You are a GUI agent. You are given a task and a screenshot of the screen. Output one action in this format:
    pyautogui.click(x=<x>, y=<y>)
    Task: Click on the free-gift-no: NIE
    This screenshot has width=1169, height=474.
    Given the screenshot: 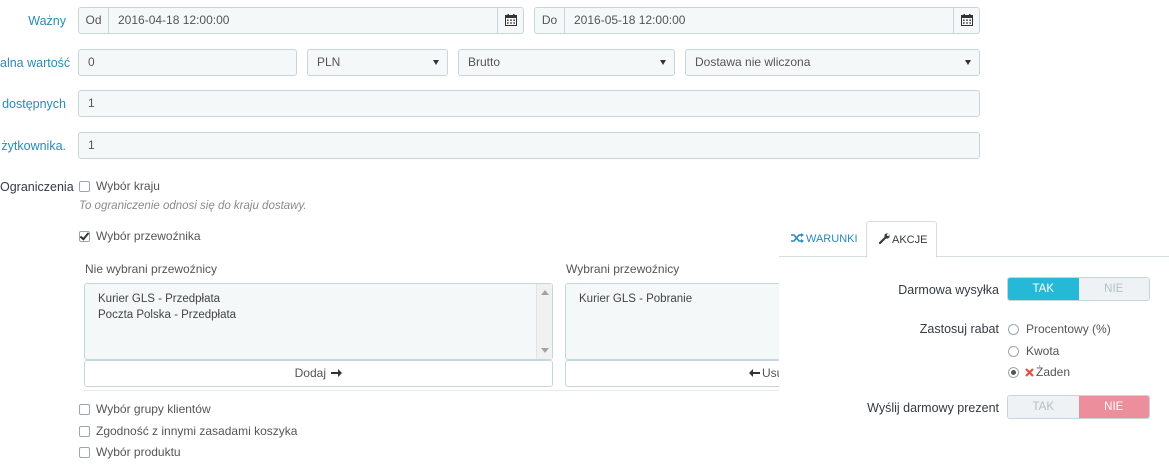 What is the action you would take?
    pyautogui.click(x=1113, y=407)
    